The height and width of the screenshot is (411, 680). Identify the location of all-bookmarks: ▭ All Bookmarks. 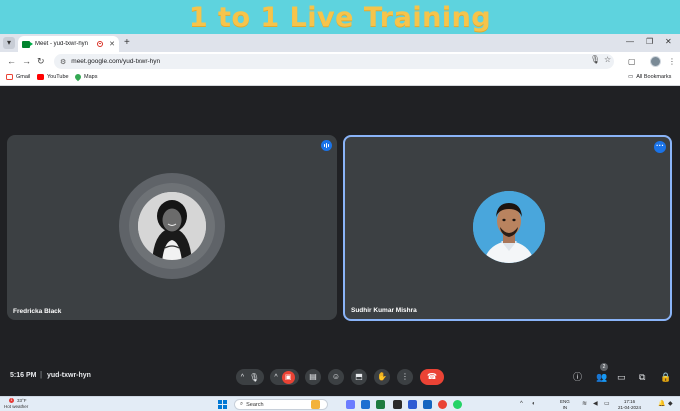
(649, 77).